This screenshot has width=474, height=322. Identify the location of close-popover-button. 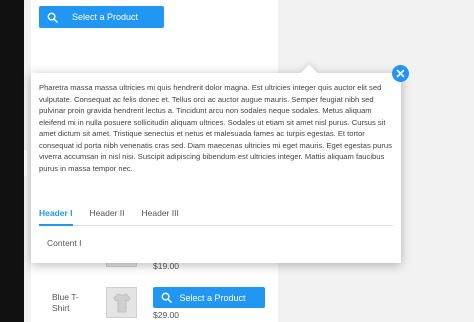
(400, 73).